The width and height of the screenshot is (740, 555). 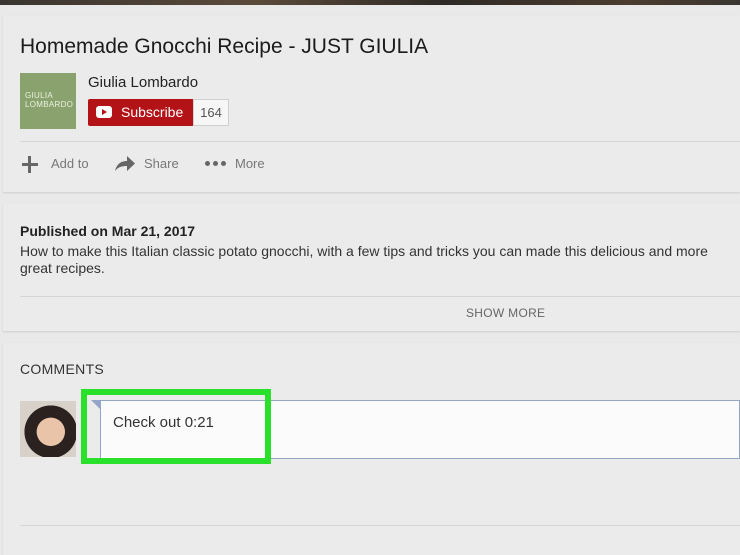 I want to click on add-to-button: Add to, so click(x=56, y=164).